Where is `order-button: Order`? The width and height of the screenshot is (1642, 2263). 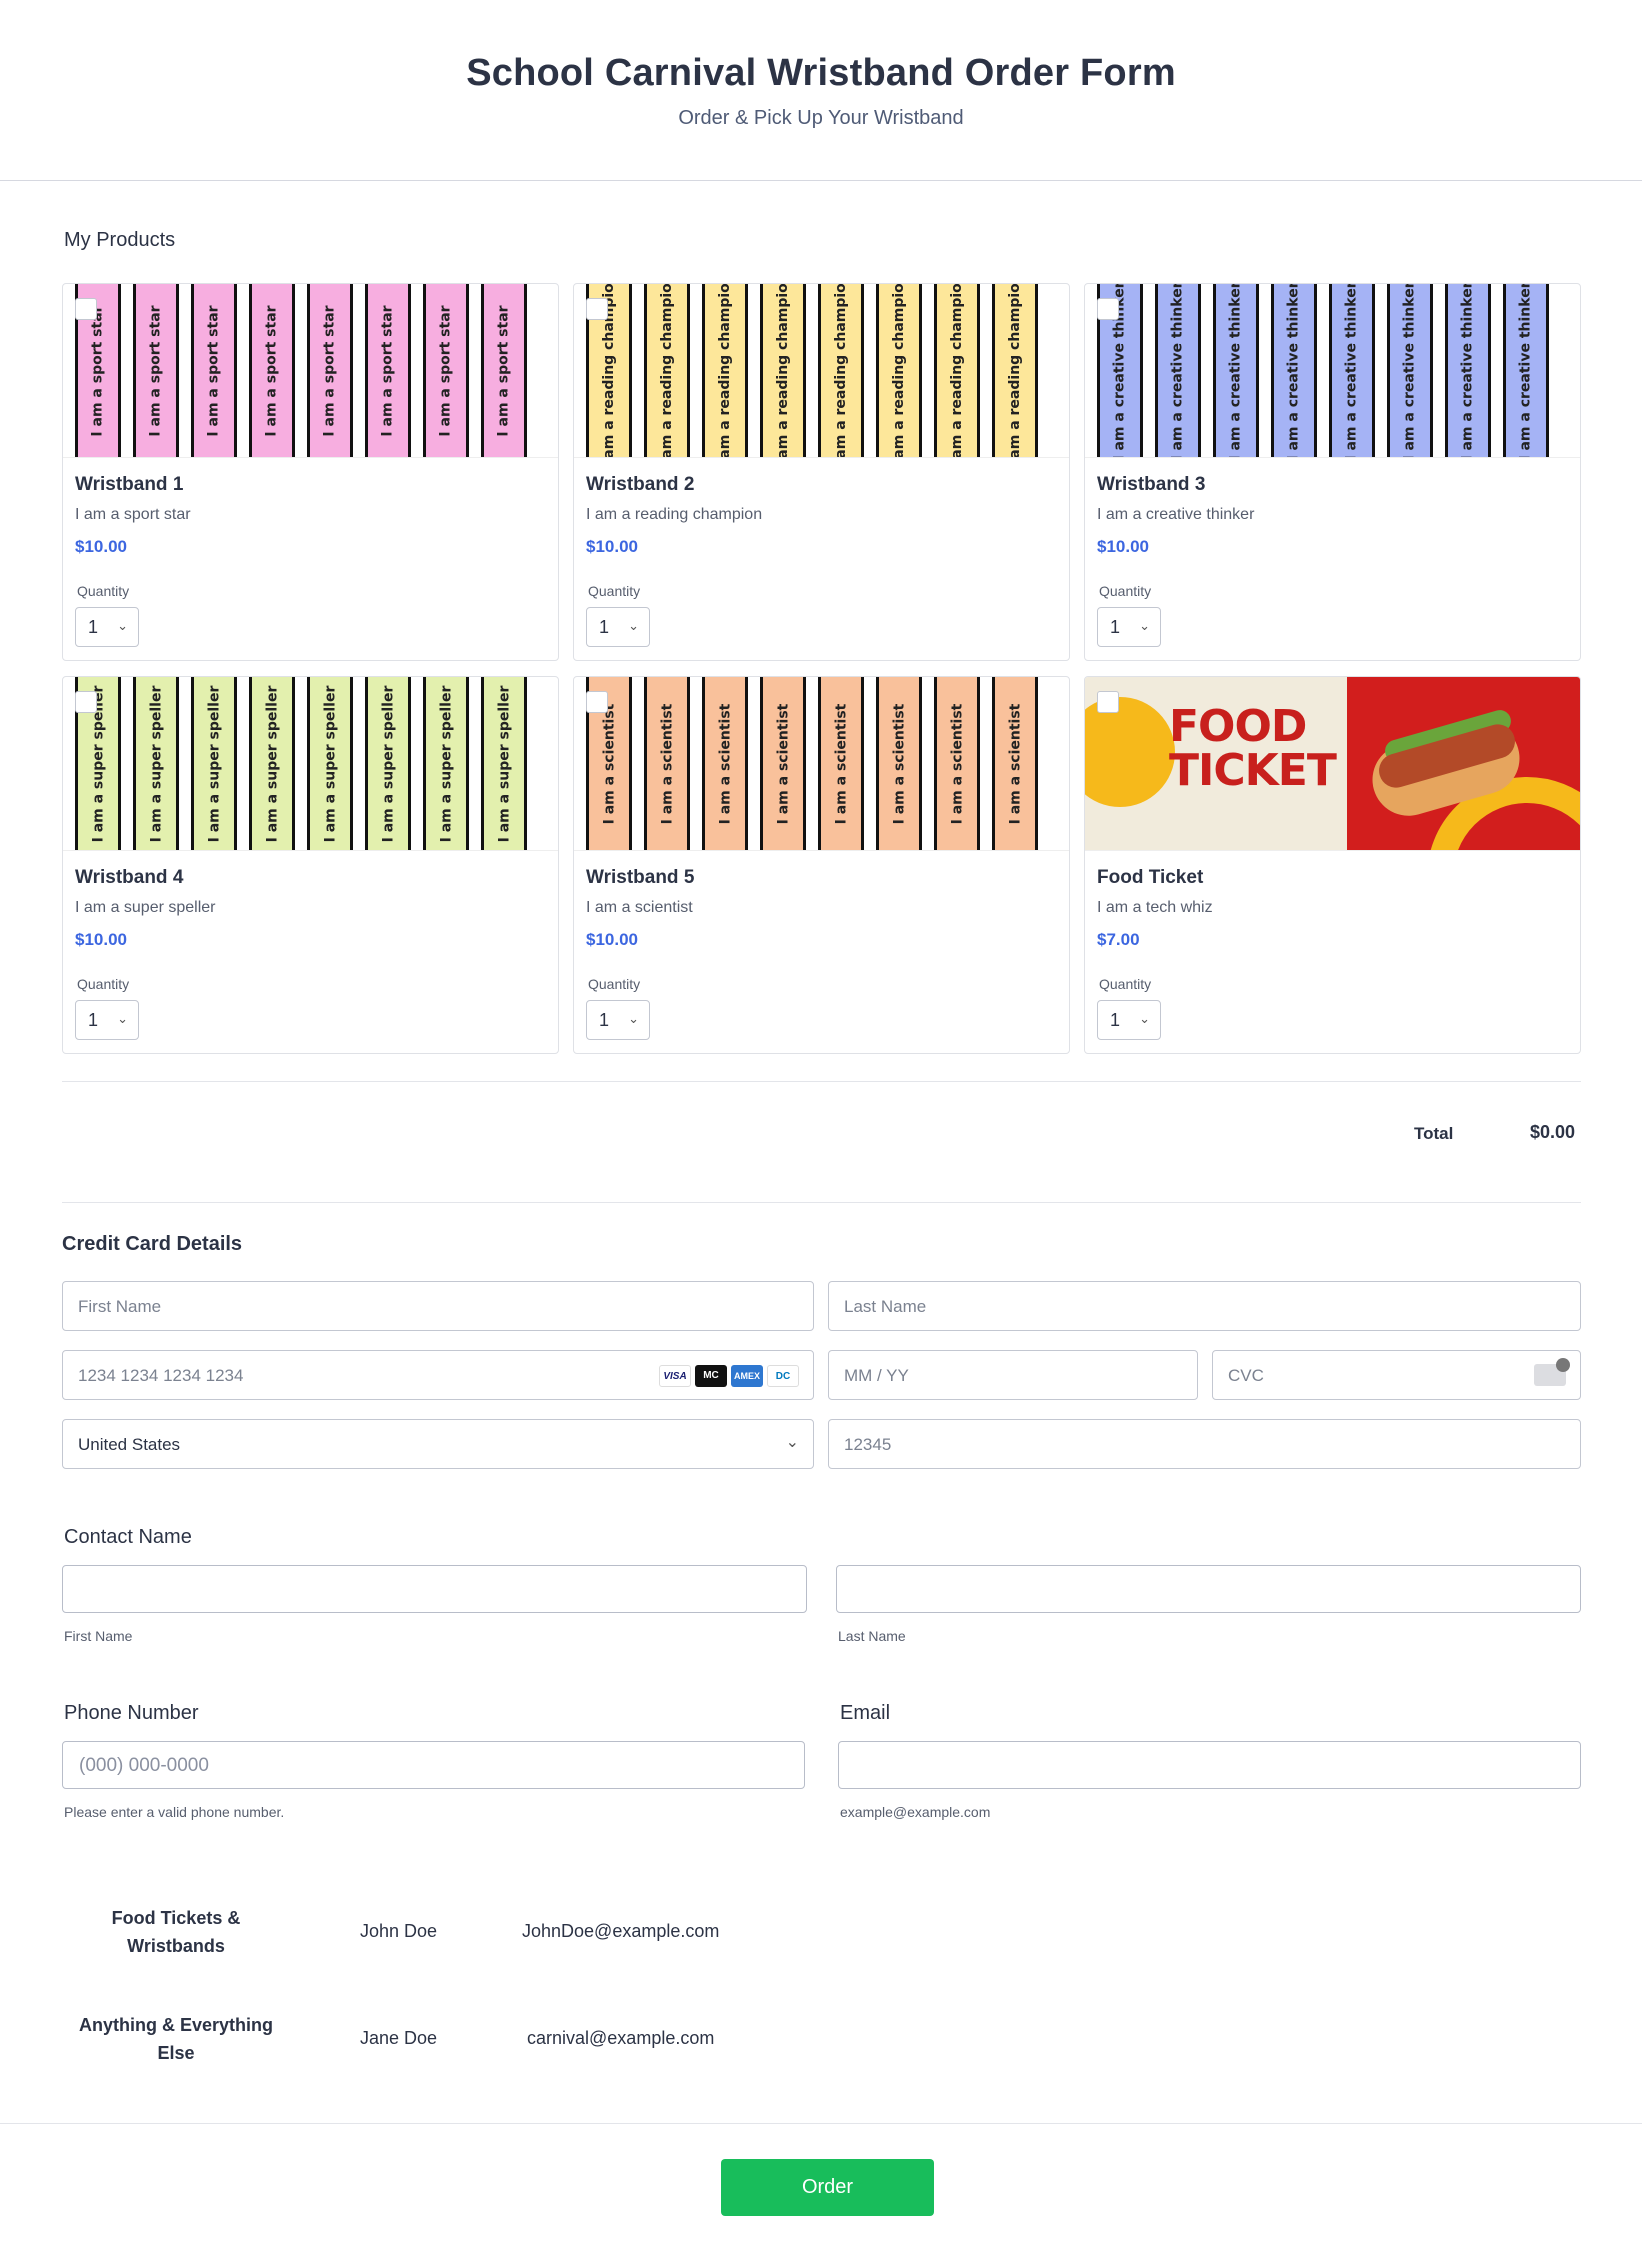
order-button: Order is located at coordinates (827, 2187).